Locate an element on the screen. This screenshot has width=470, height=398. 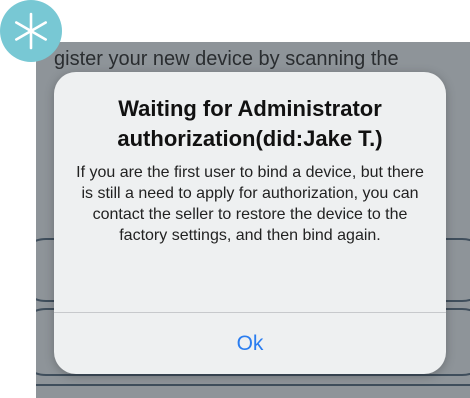
background-header-text: gister your new device by scanning the is located at coordinates (226, 59).